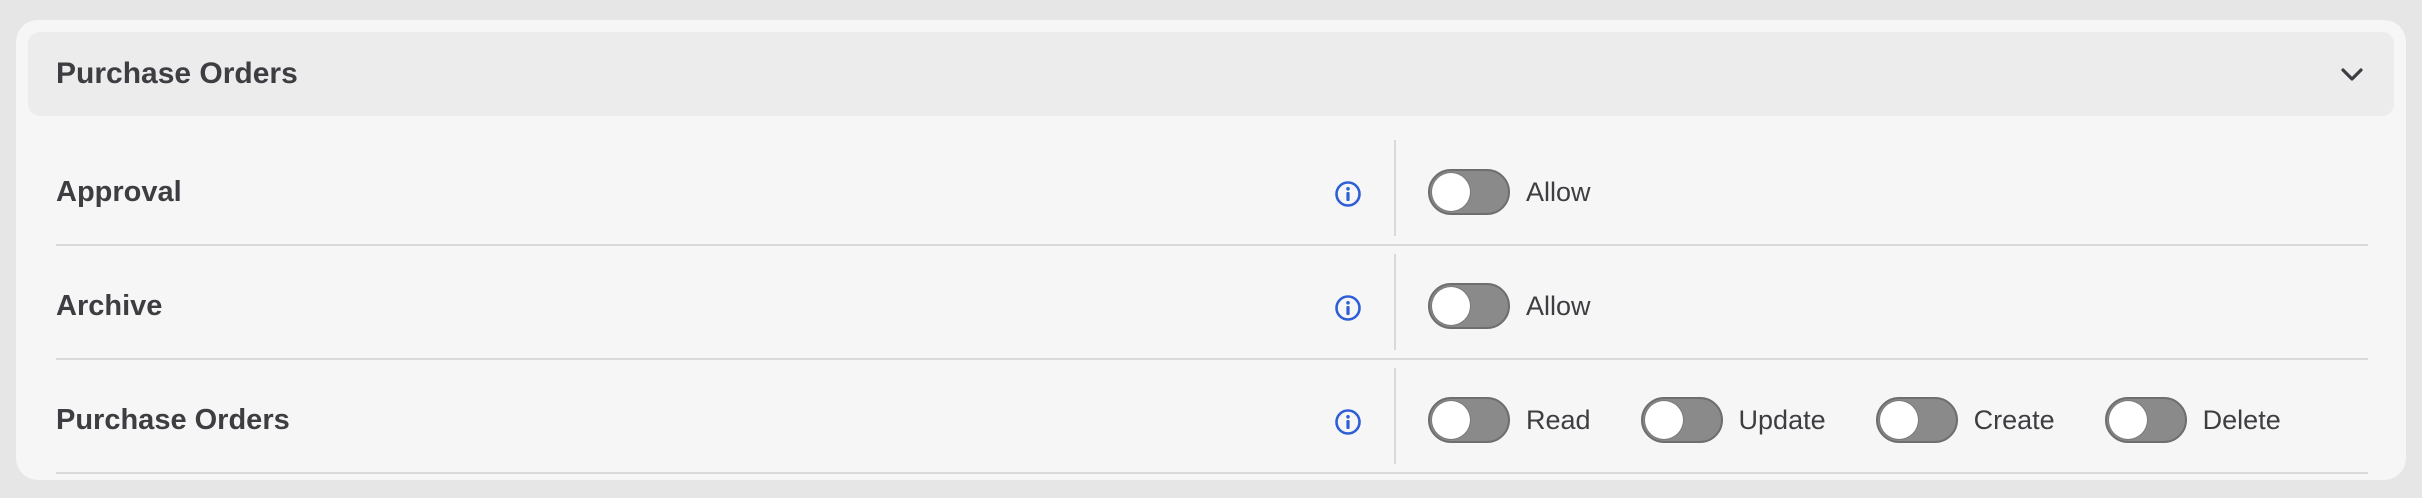 The width and height of the screenshot is (2422, 498). What do you see at coordinates (173, 420) in the screenshot?
I see `permission-label: Purchase Orders` at bounding box center [173, 420].